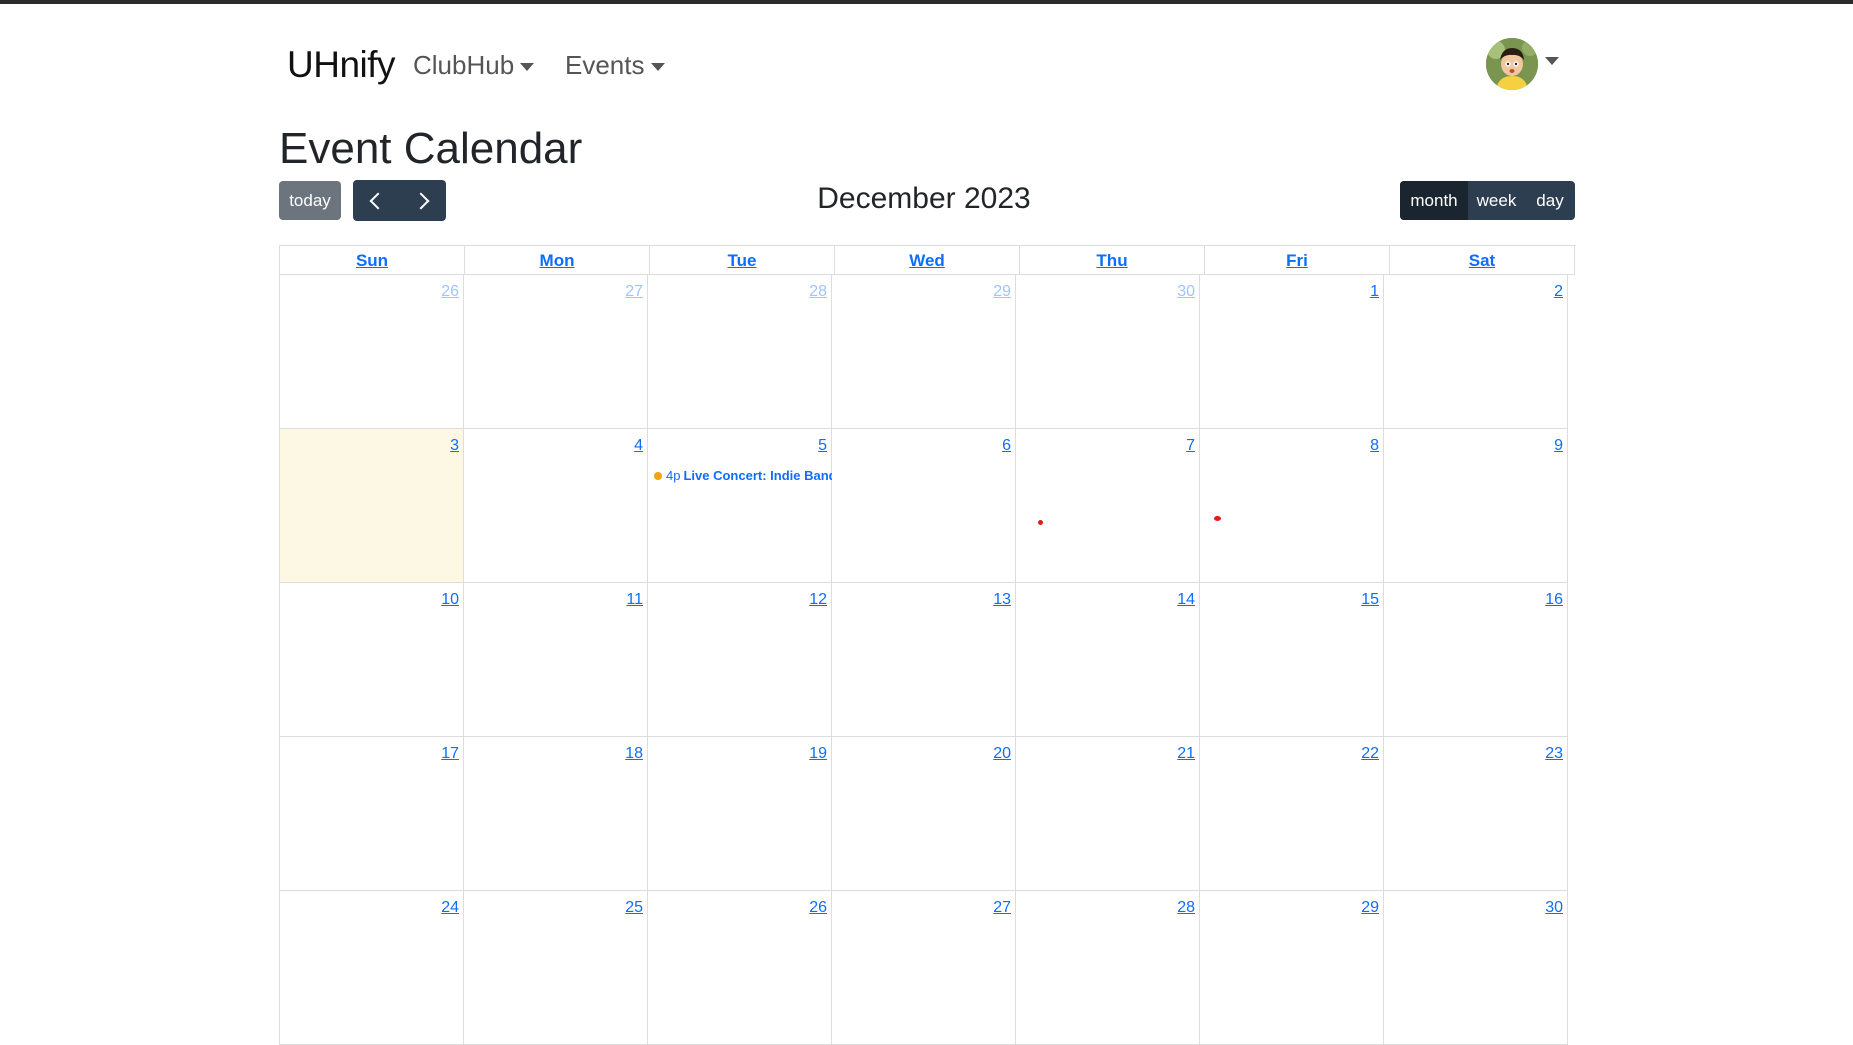 Image resolution: width=1853 pixels, height=1045 pixels. Describe the element at coordinates (740, 660) in the screenshot. I see `day-cell: 12` at that location.